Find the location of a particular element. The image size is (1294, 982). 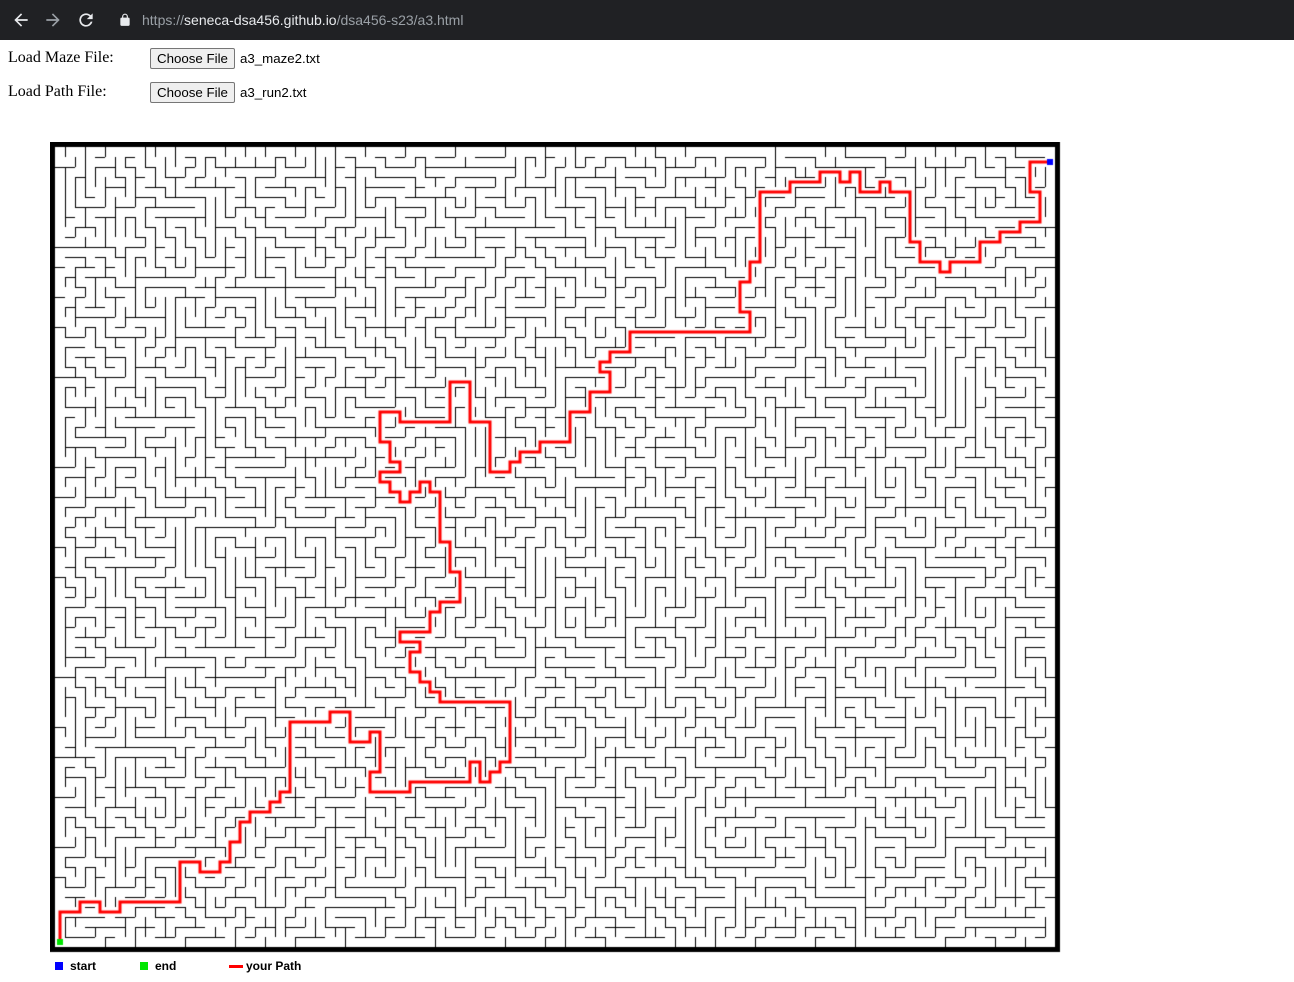

url-host: seneca-dsa456.github.io is located at coordinates (260, 20).